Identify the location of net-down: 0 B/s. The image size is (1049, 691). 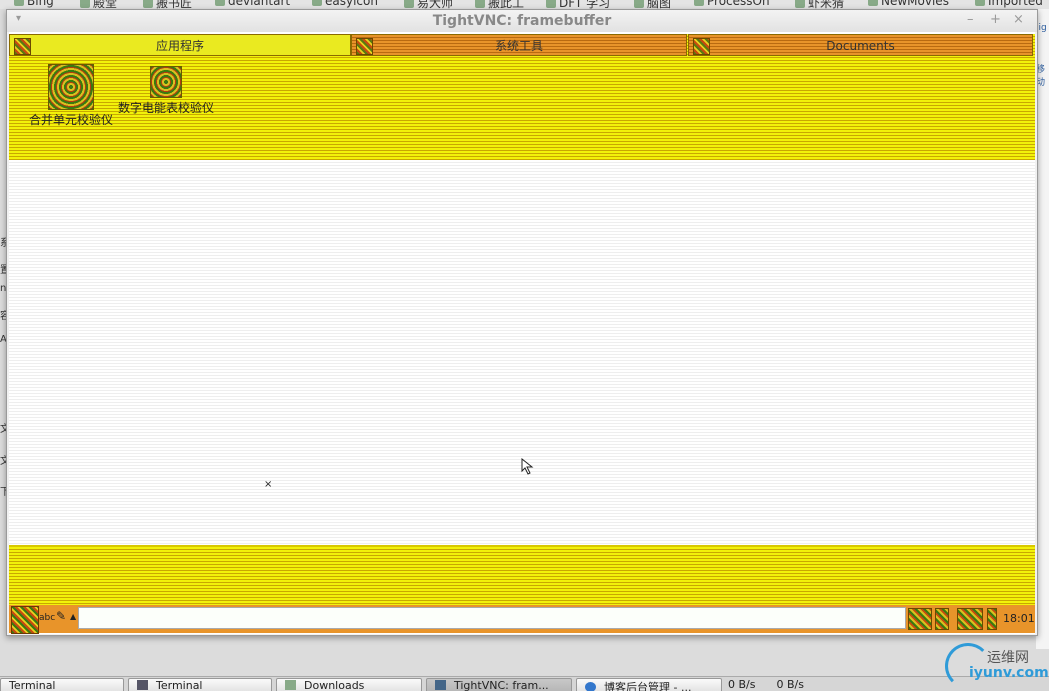
(742, 684).